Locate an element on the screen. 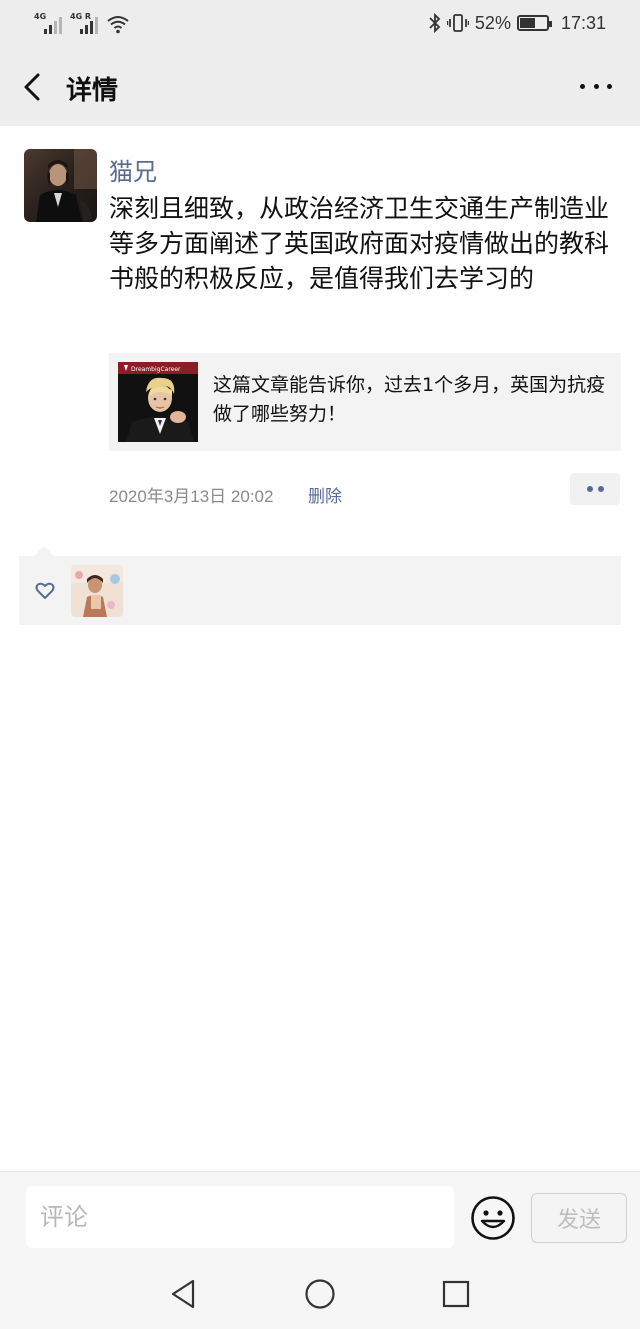  system-home-button is located at coordinates (320, 1294).